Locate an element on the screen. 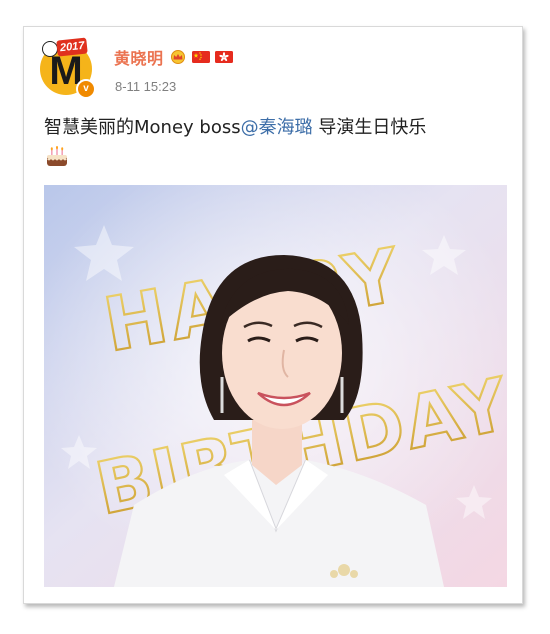 Image resolution: width=550 pixels, height=634 pixels. avatar: M 2017 v is located at coordinates (68, 68).